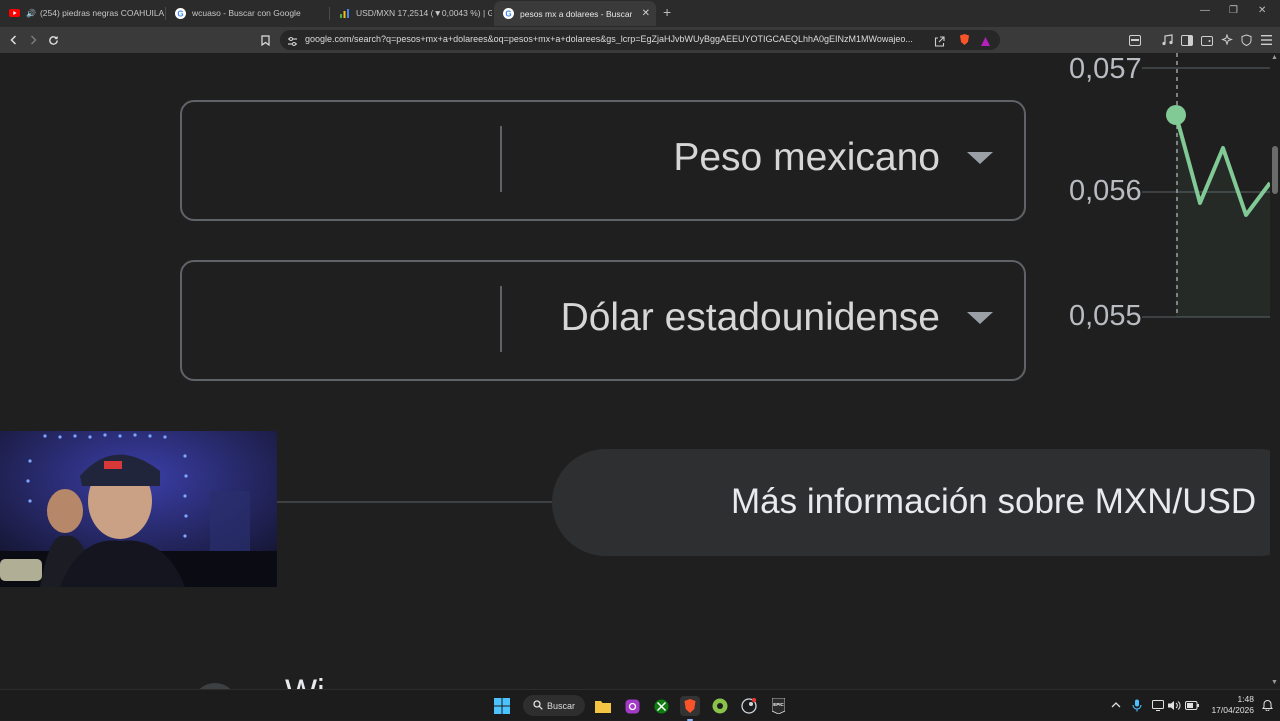  I want to click on battery-icon, so click(1192, 705).